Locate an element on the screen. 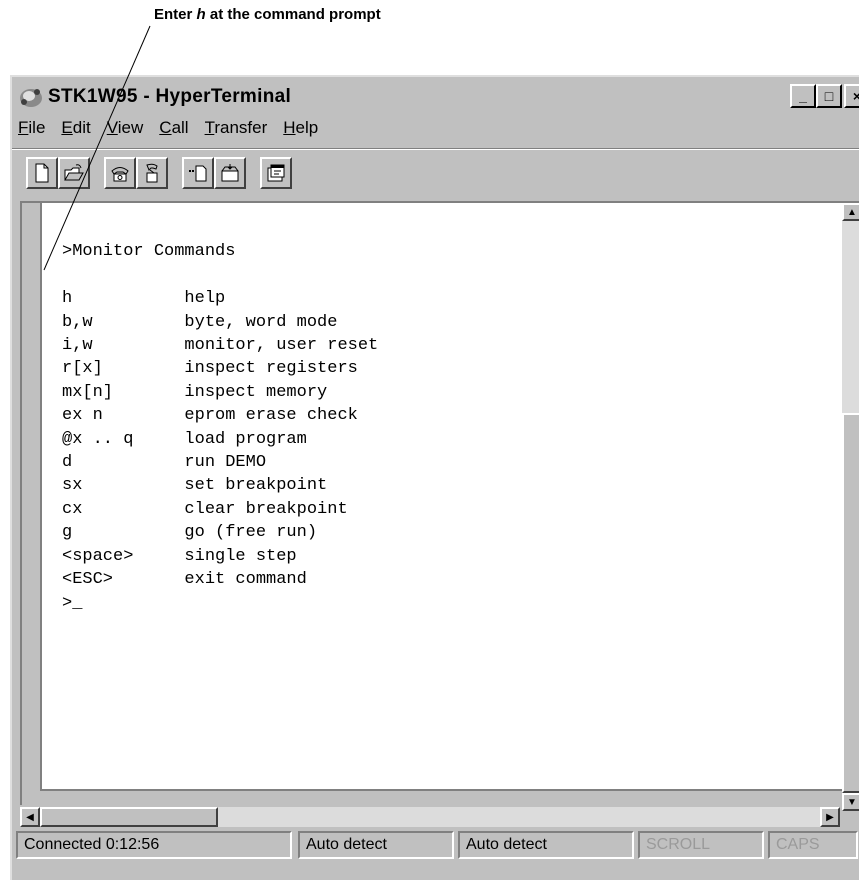 The height and width of the screenshot is (880, 859). scroll-up-button: ▲ is located at coordinates (850, 212).